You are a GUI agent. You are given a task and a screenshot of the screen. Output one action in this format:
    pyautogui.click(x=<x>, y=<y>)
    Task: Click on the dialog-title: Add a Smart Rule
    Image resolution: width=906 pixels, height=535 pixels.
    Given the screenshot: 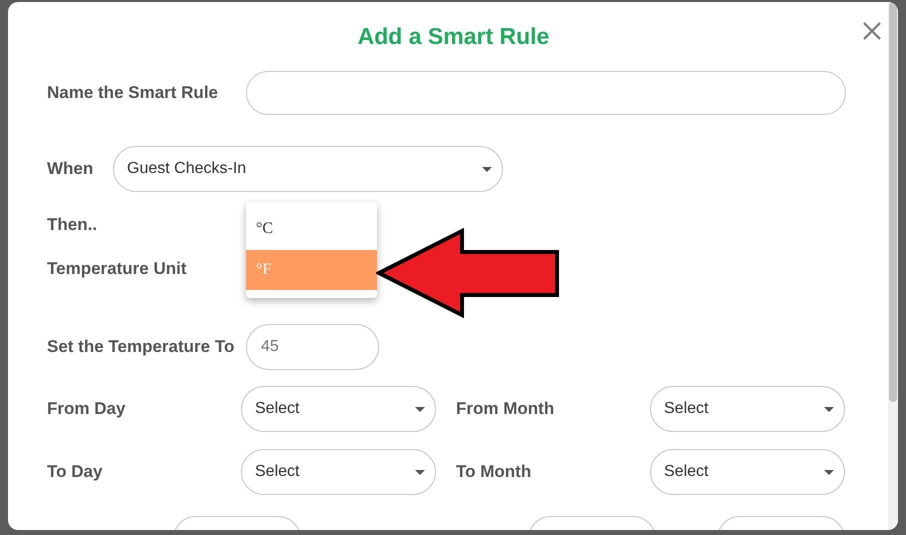 What is the action you would take?
    pyautogui.click(x=454, y=36)
    